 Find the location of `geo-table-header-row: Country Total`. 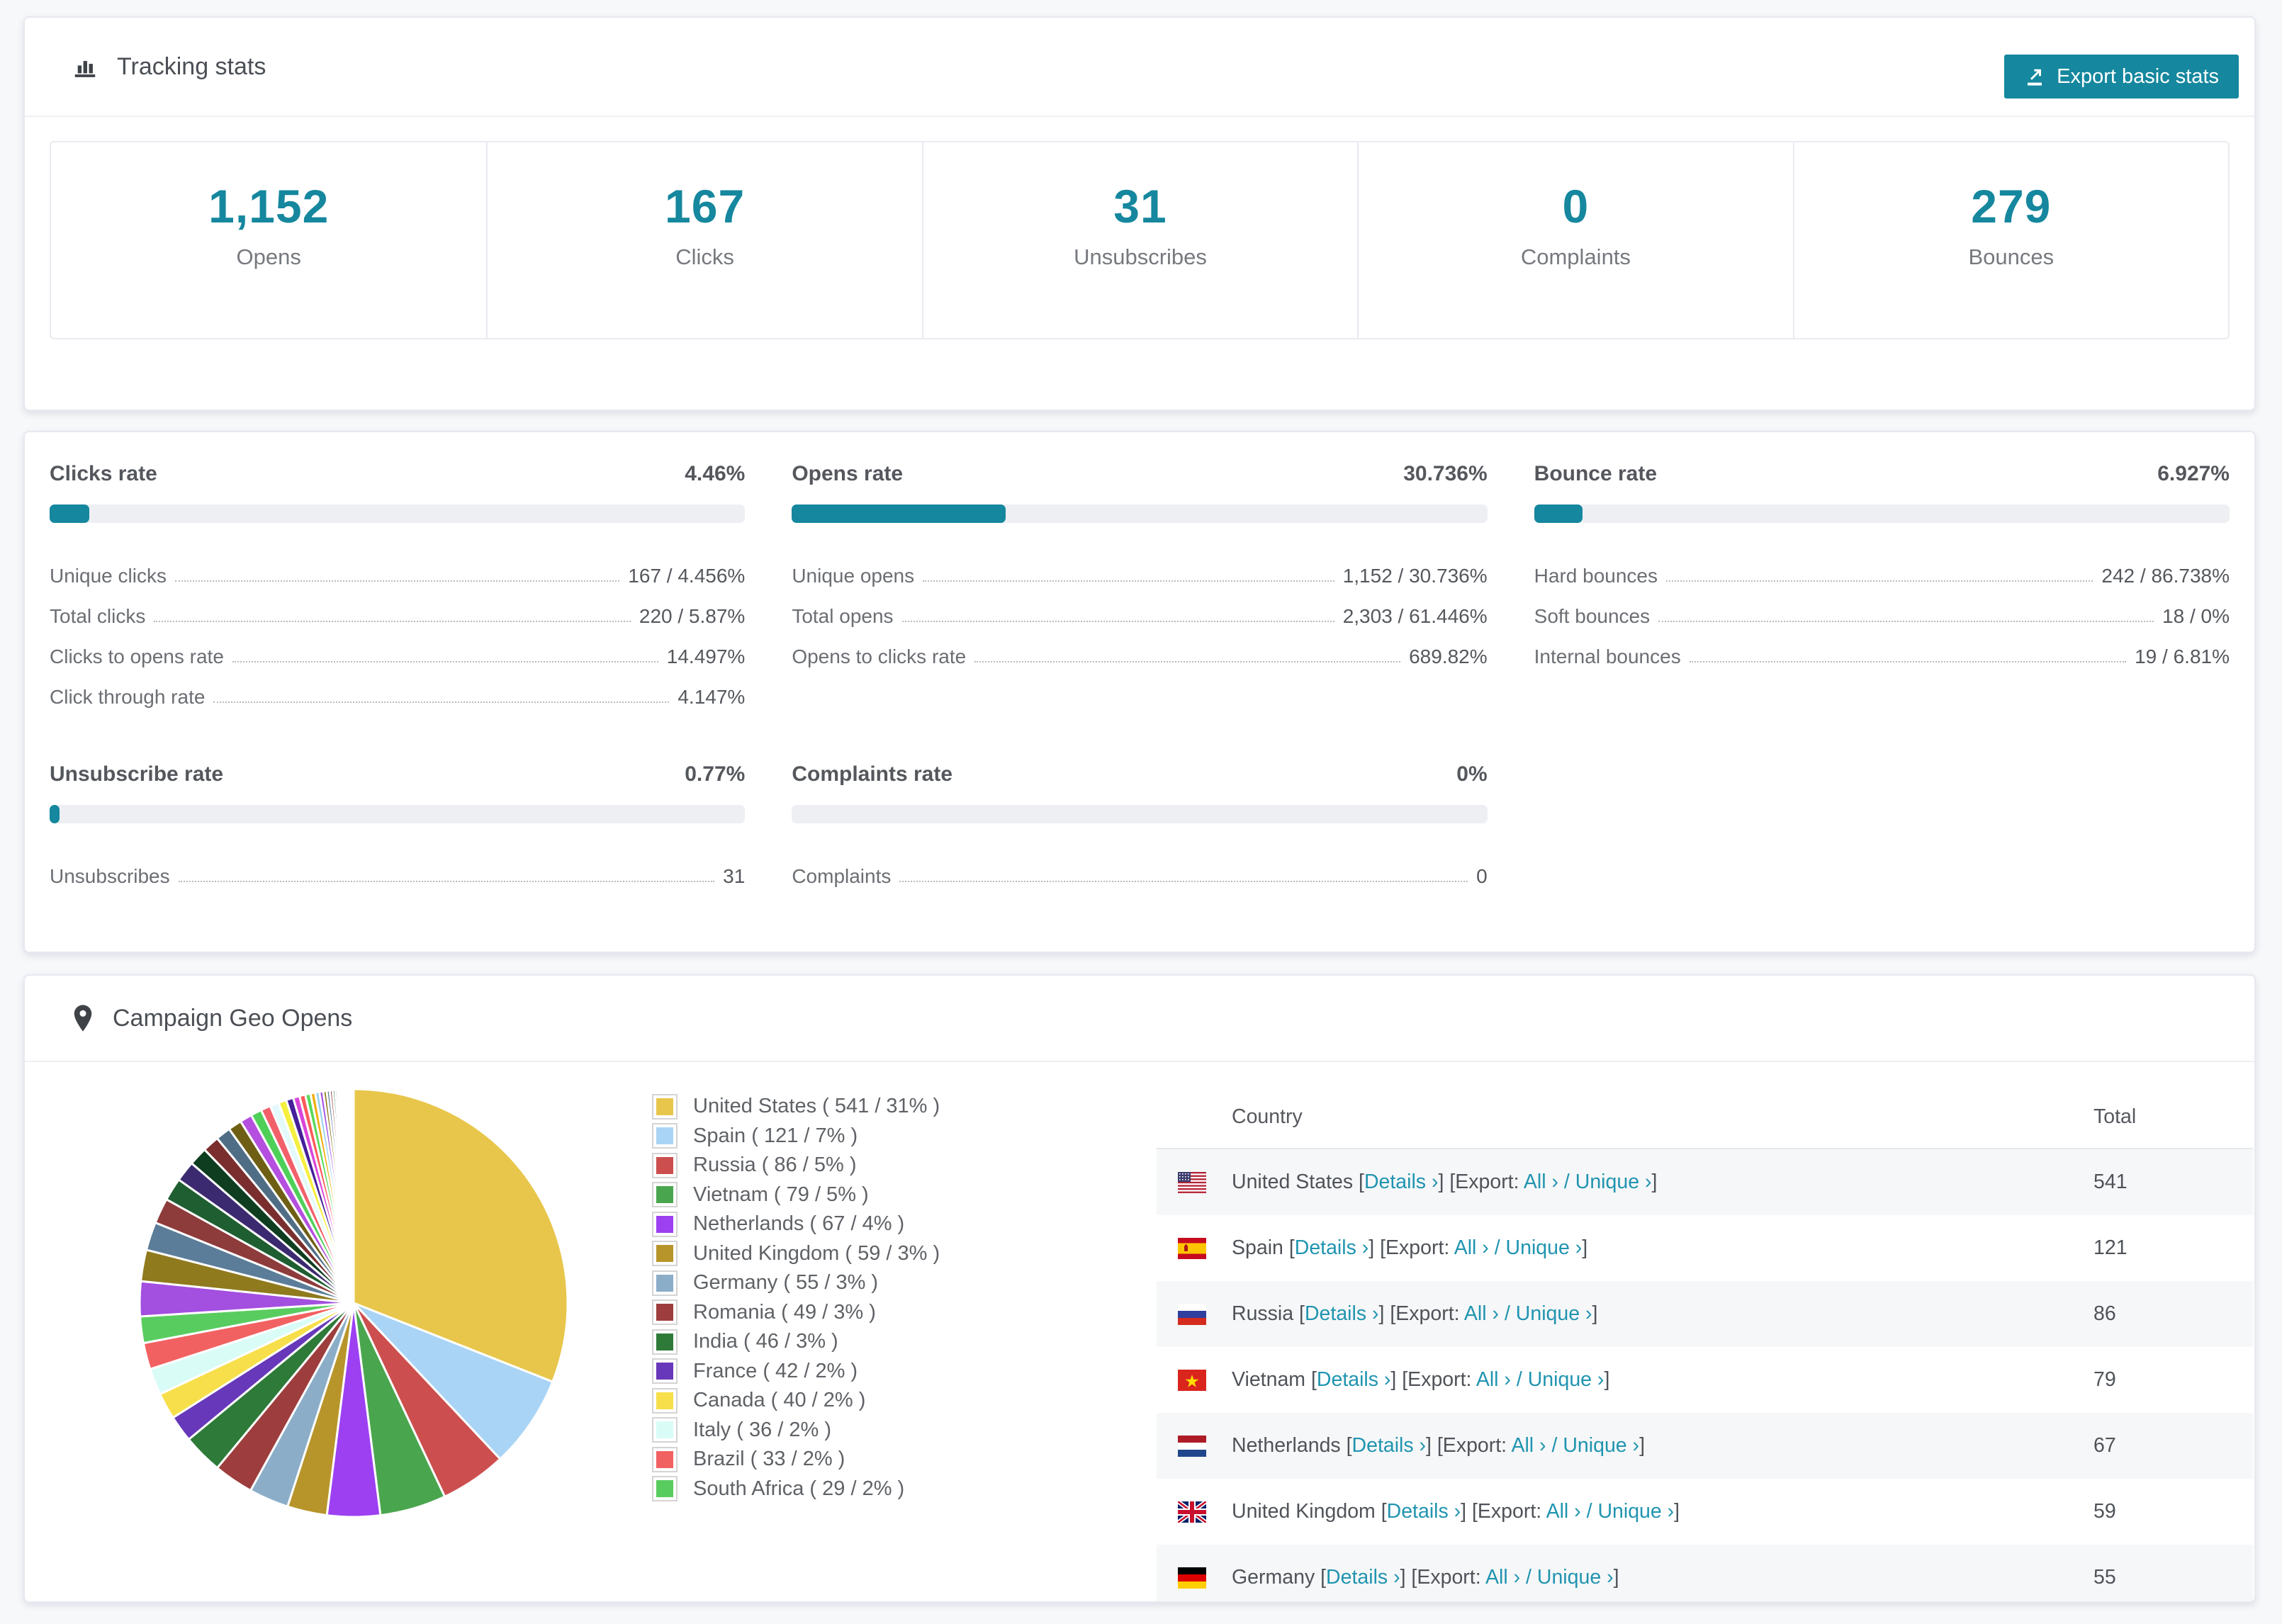

geo-table-header-row: Country Total is located at coordinates (1705, 1117).